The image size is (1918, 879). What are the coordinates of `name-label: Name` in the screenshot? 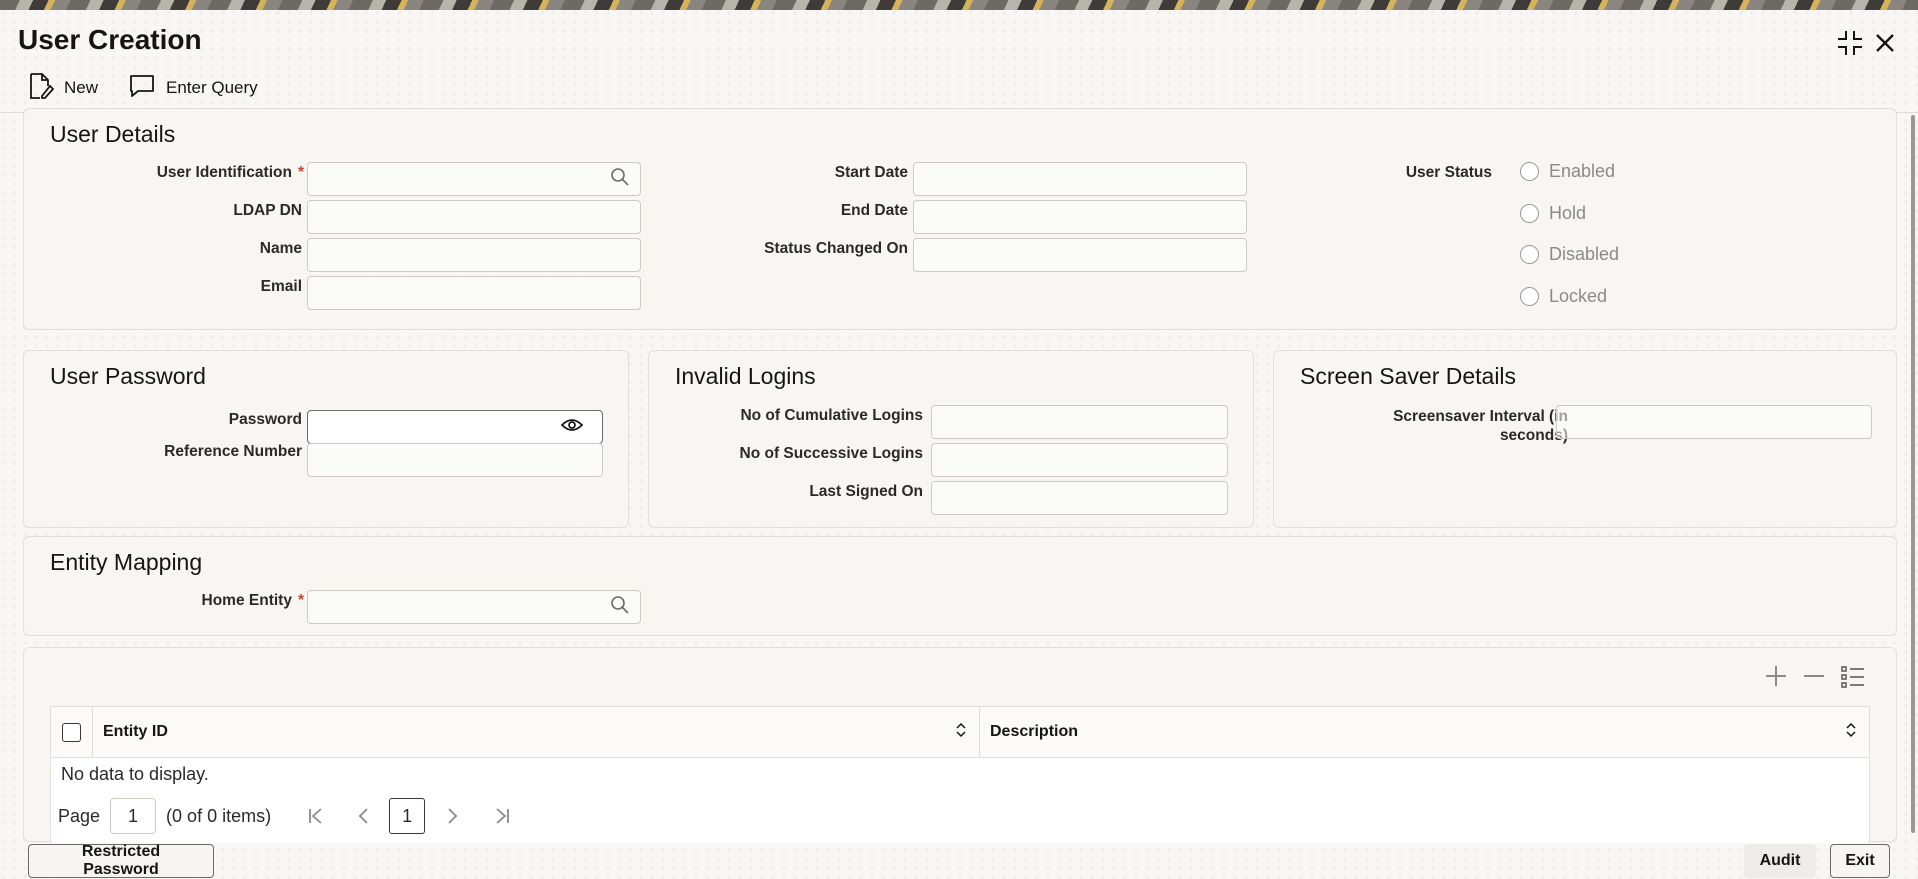 It's located at (280, 248).